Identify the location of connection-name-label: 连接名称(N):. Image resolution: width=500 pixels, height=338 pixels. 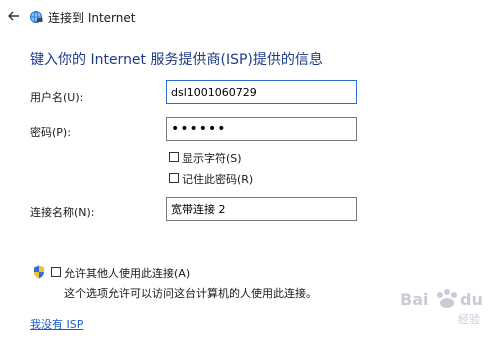
(62, 212).